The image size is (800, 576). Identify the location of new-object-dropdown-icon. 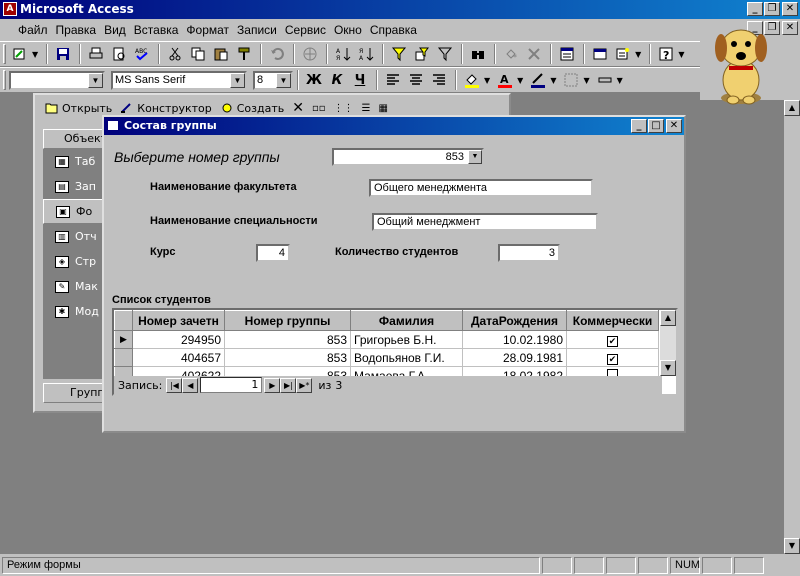
(623, 54).